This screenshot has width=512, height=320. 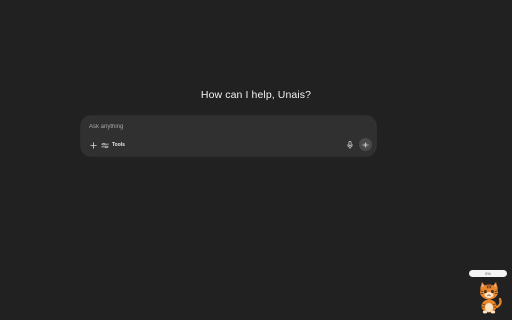 What do you see at coordinates (256, 95) in the screenshot?
I see `greeting-title: How can I help, Unais?` at bounding box center [256, 95].